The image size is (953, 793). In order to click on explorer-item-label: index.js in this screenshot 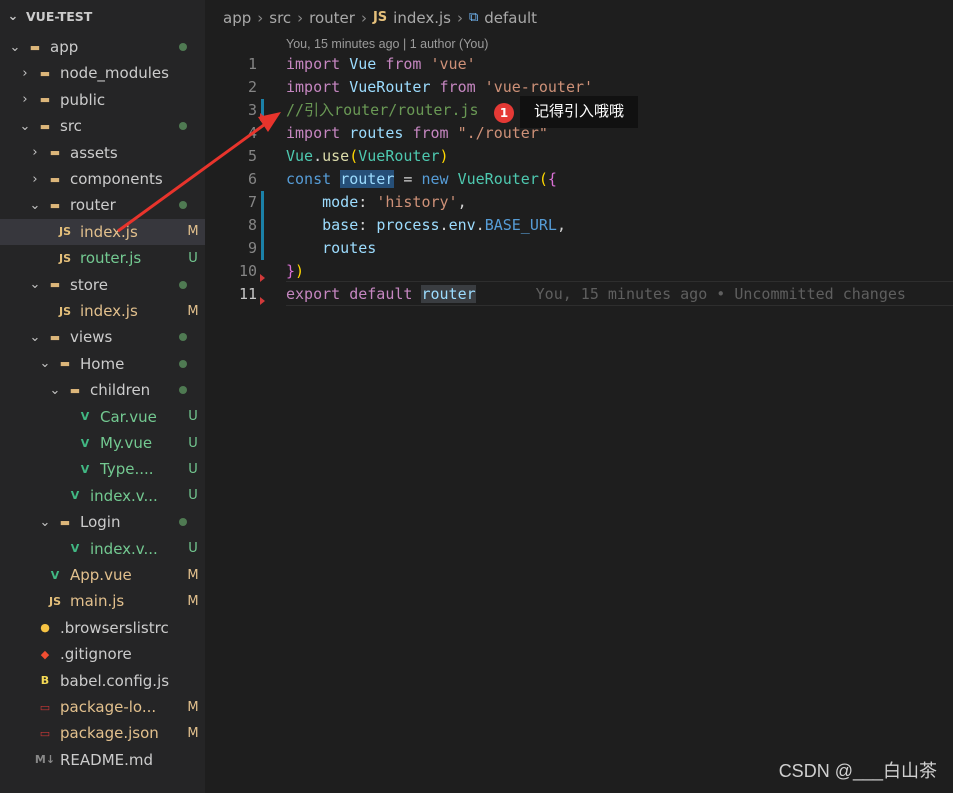, I will do `click(109, 231)`.